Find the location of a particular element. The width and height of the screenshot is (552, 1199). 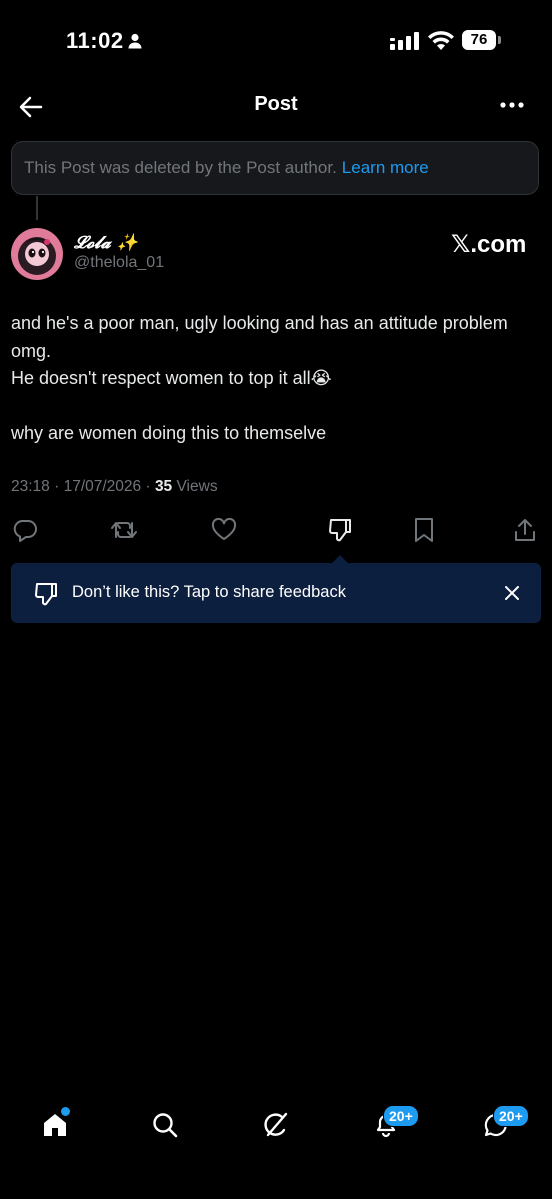

post-time: 23:18 is located at coordinates (30, 486).